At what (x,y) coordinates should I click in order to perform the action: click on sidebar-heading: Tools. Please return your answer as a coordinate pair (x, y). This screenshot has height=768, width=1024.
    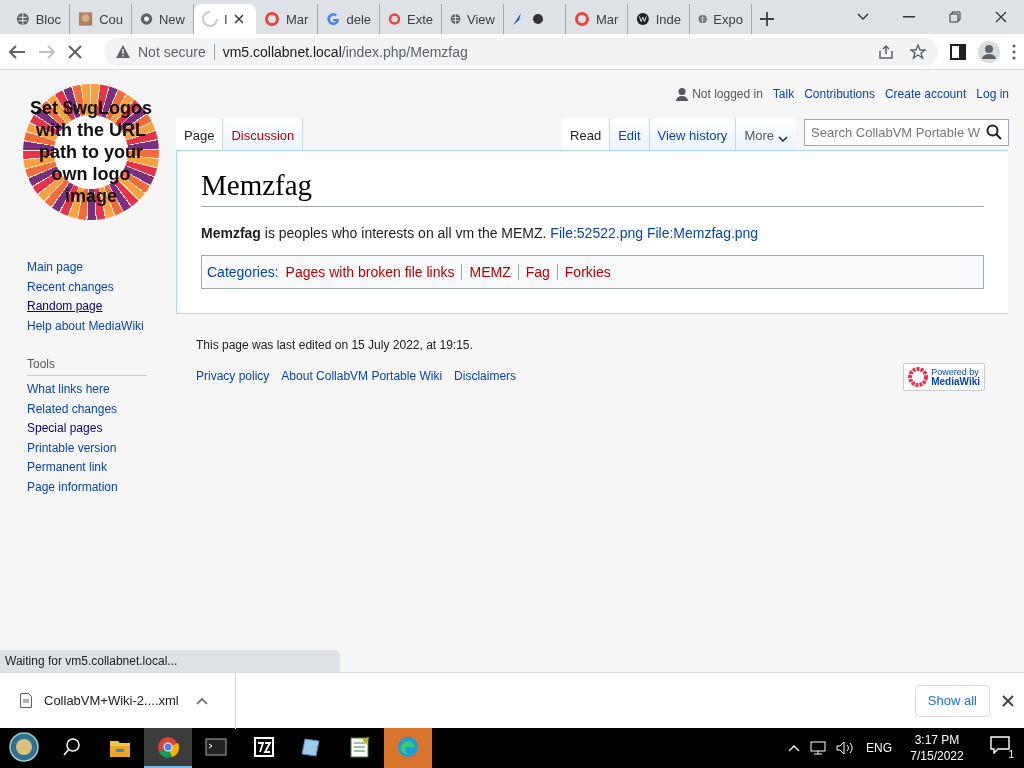
    Looking at the image, I should click on (87, 366).